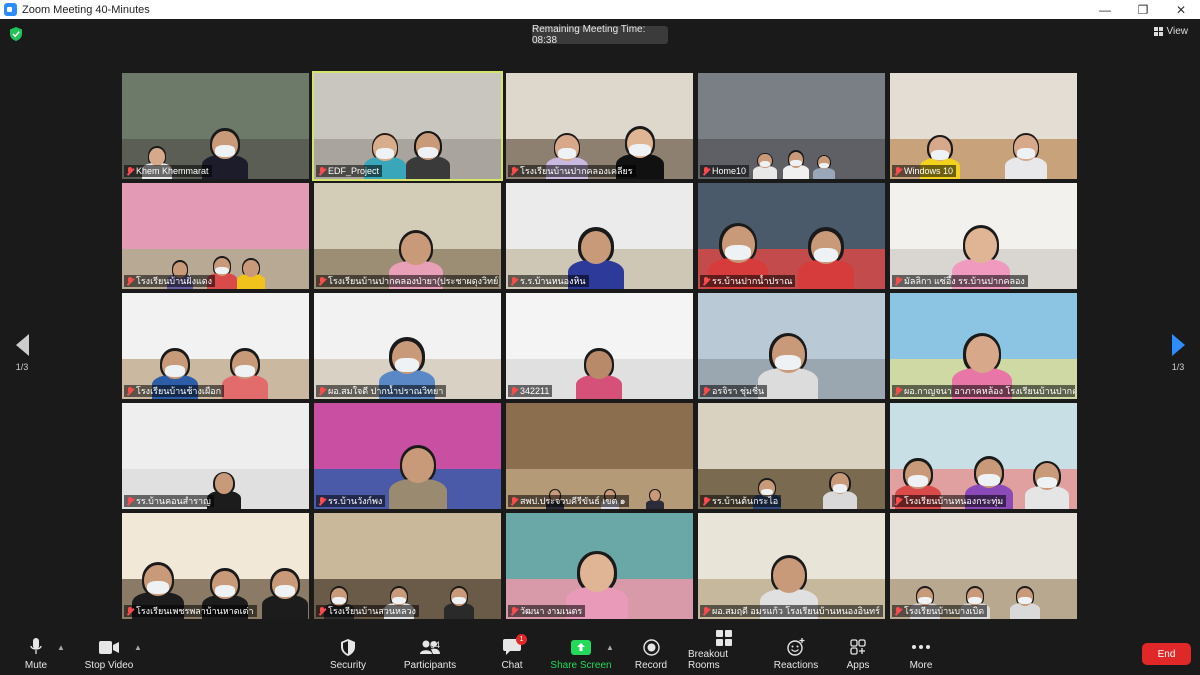 The image size is (1200, 675). What do you see at coordinates (791, 566) in the screenshot?
I see `participant-video-tile: ผอ.สมฤดี อมรแก้ว โรงเรียนบ้านหนองอินทร์` at bounding box center [791, 566].